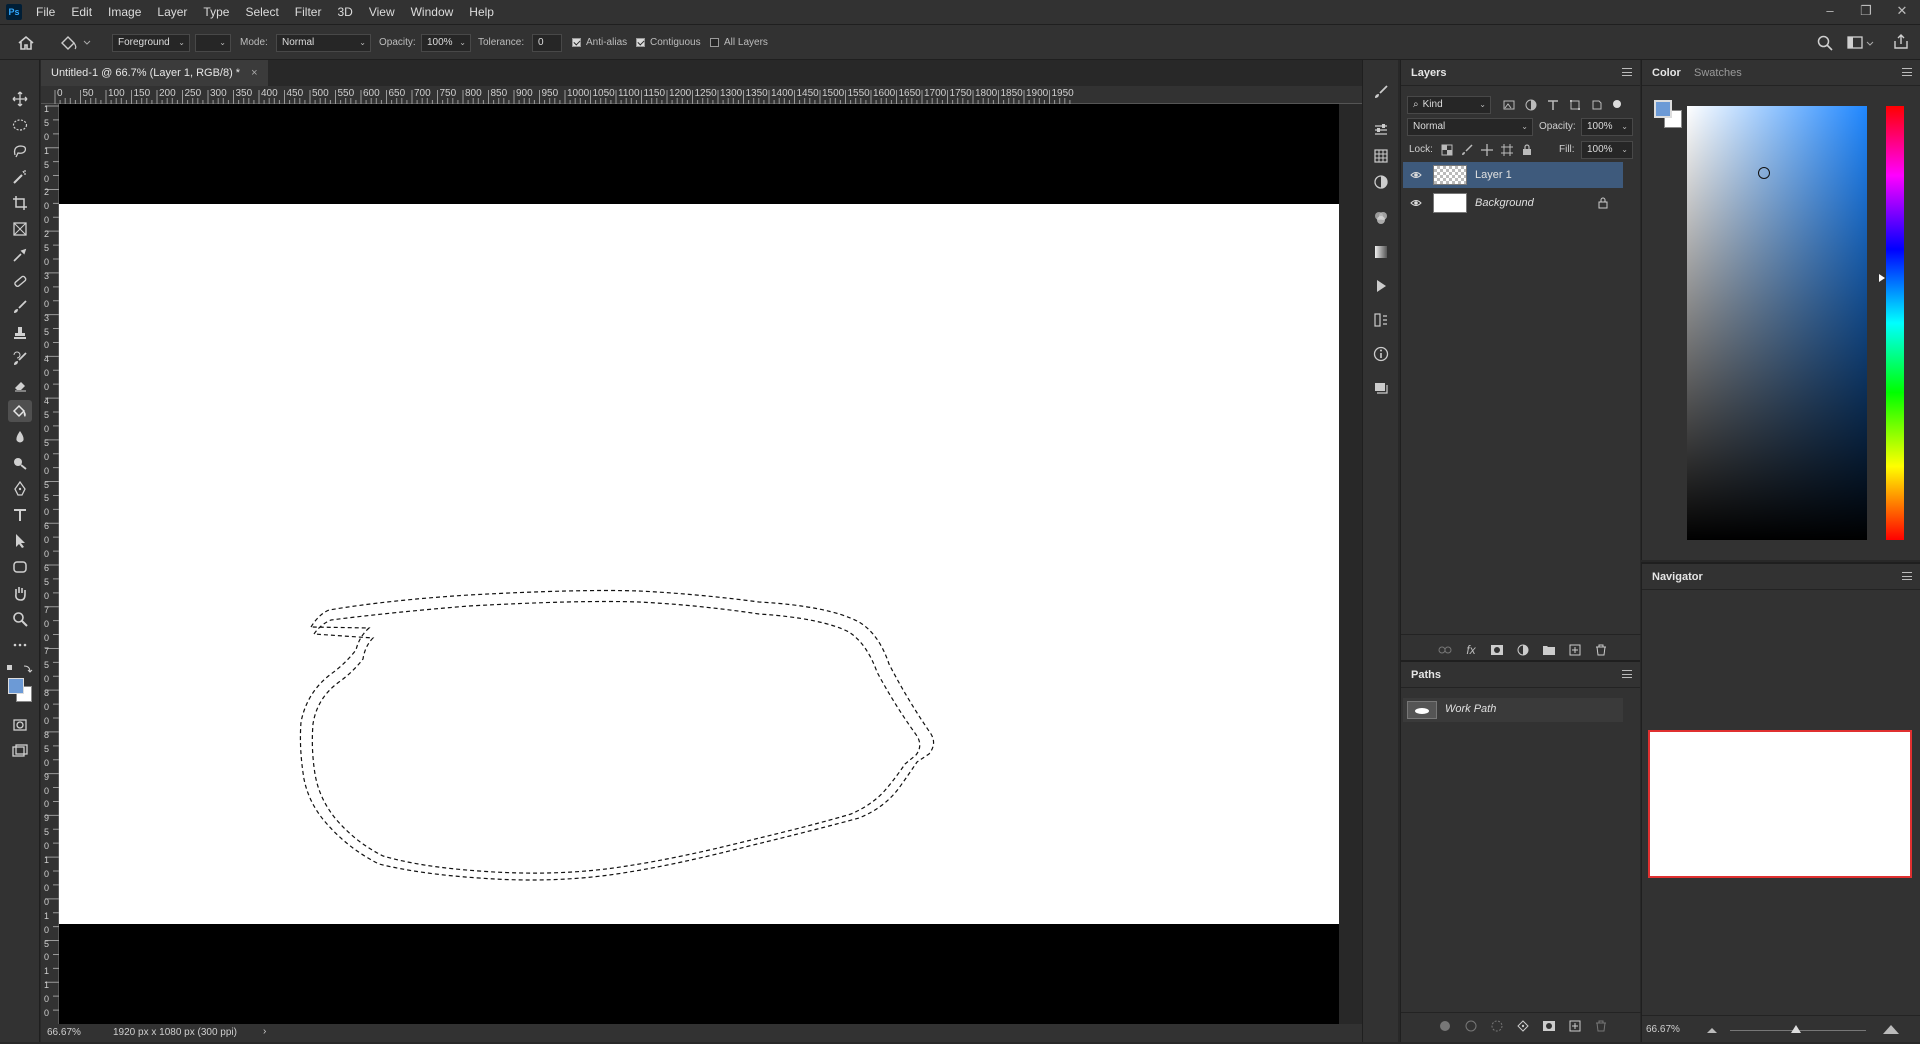 The height and width of the screenshot is (1044, 1920). I want to click on swap-colors-icon, so click(20, 669).